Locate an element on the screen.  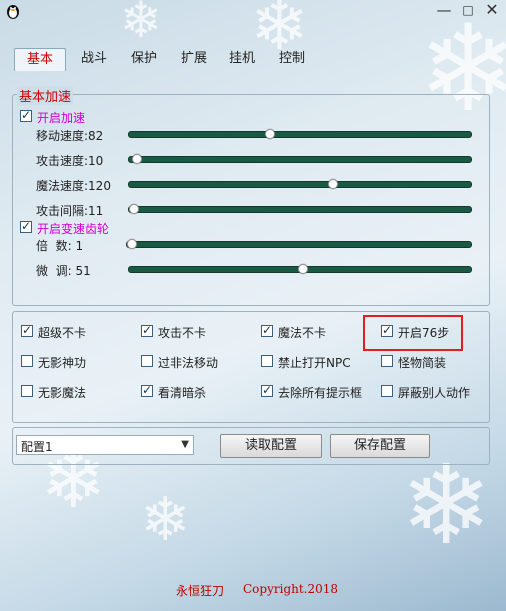
read-config-button: 读取配置 is located at coordinates (271, 446).